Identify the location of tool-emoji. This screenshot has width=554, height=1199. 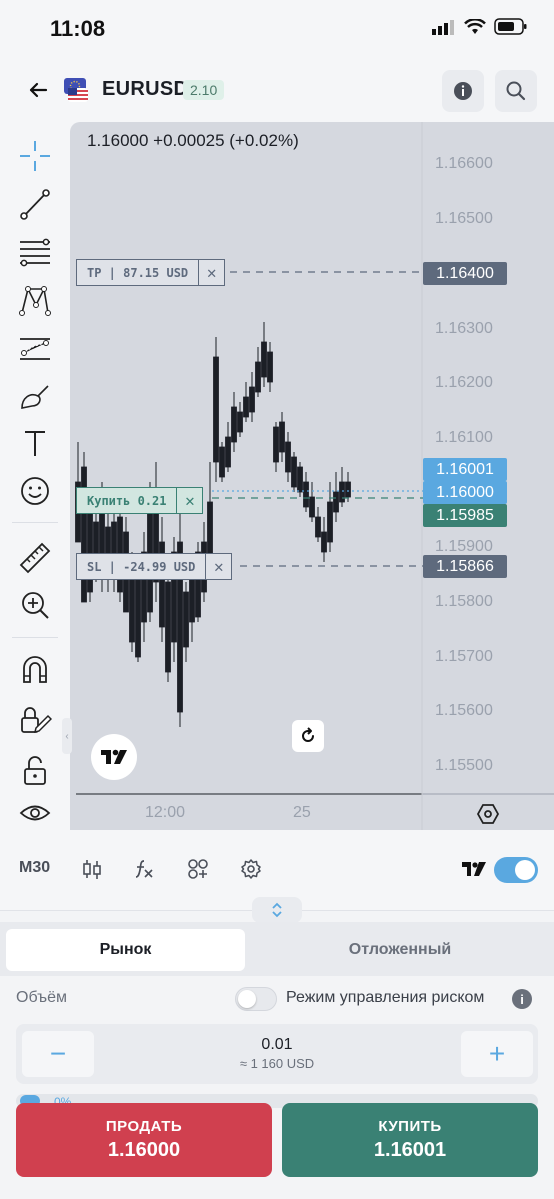
(35, 491).